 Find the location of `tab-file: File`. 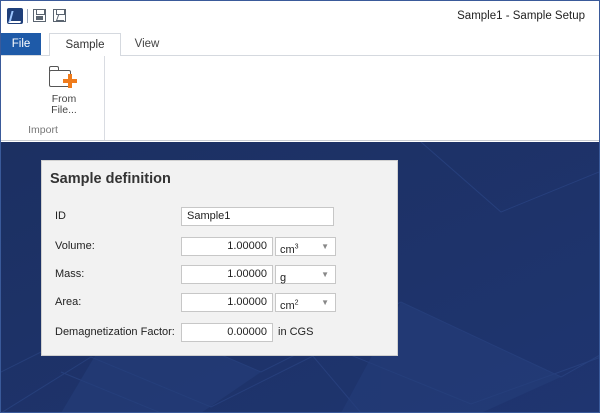

tab-file: File is located at coordinates (21, 44).